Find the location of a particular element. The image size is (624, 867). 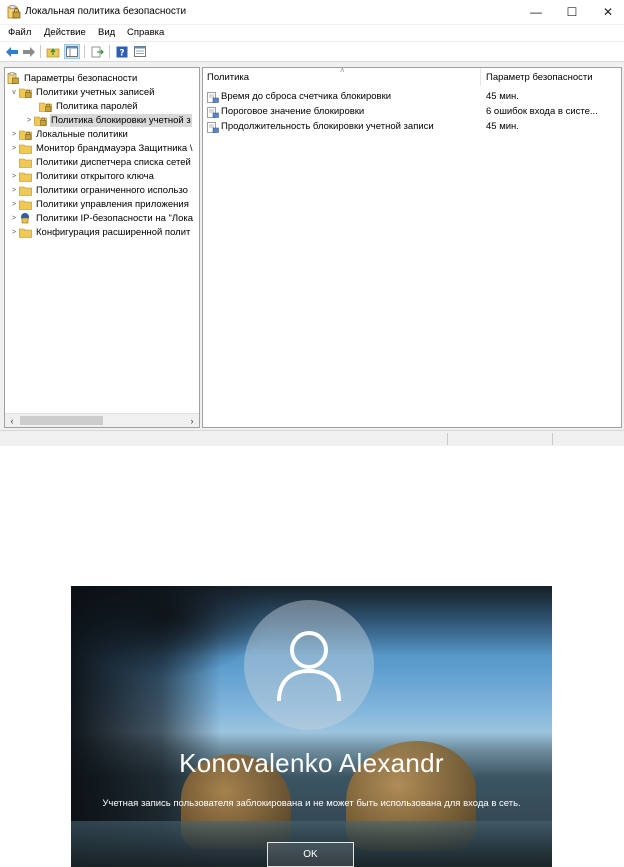

export-list-icon is located at coordinates (97, 51).